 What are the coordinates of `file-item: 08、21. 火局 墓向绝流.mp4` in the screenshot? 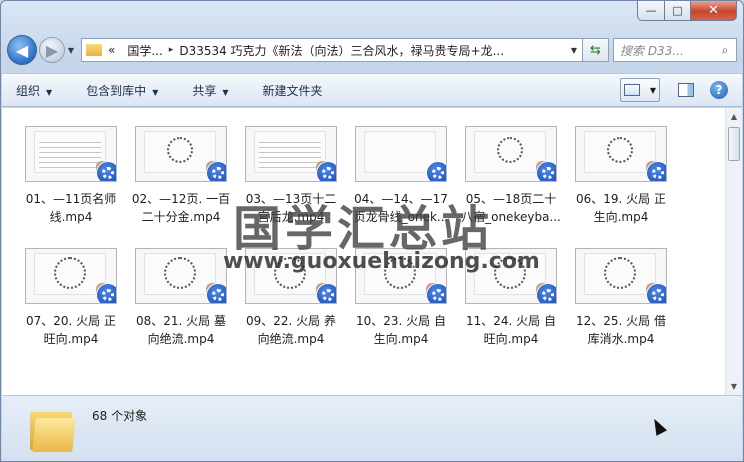 It's located at (181, 298).